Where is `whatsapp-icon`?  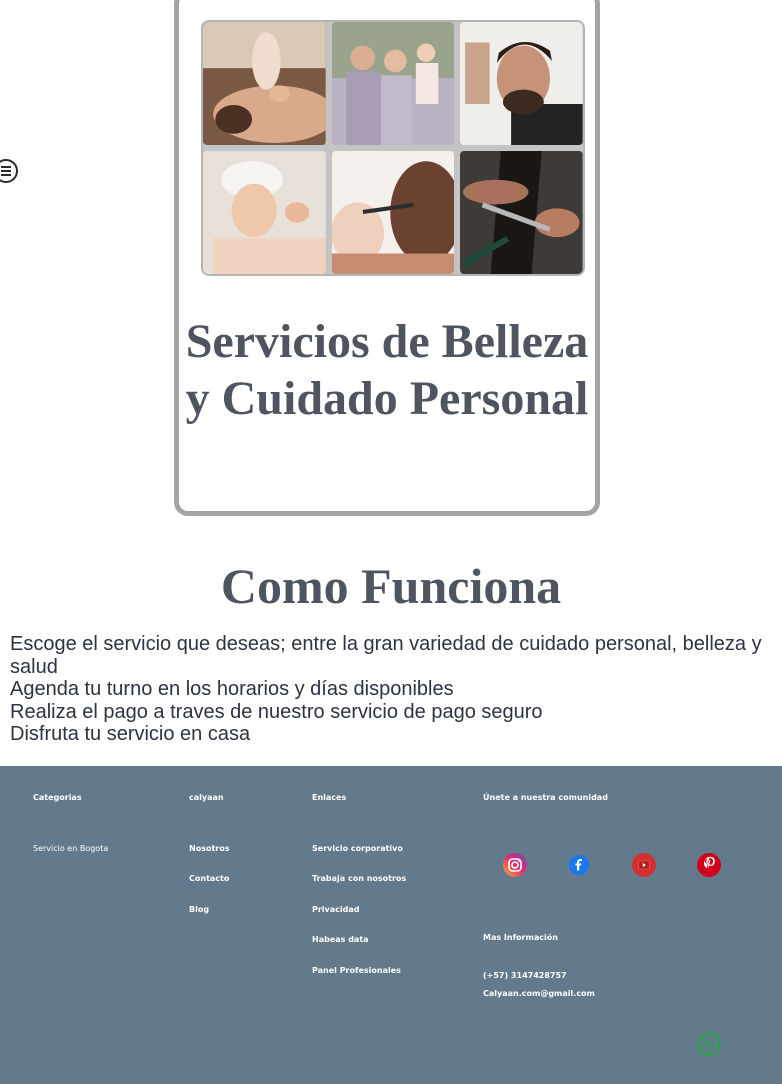
whatsapp-icon is located at coordinates (709, 1044).